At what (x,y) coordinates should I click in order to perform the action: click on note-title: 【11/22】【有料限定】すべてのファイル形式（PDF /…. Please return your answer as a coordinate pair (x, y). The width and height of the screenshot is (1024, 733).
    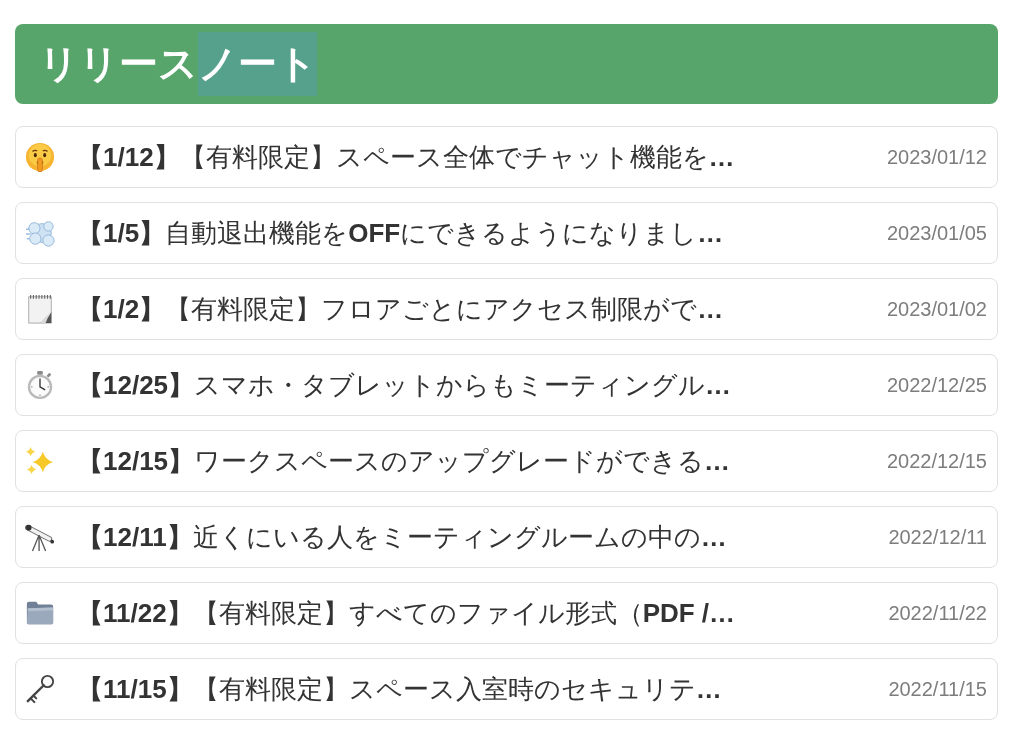
    Looking at the image, I should click on (407, 613).